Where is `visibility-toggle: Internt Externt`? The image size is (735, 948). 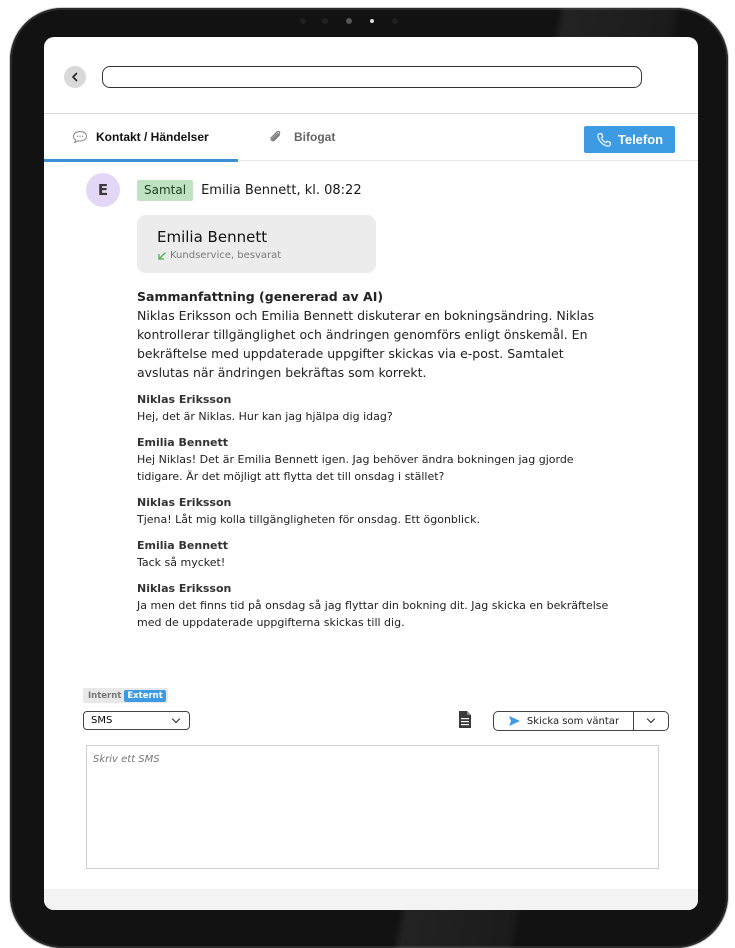 visibility-toggle: Internt Externt is located at coordinates (125, 695).